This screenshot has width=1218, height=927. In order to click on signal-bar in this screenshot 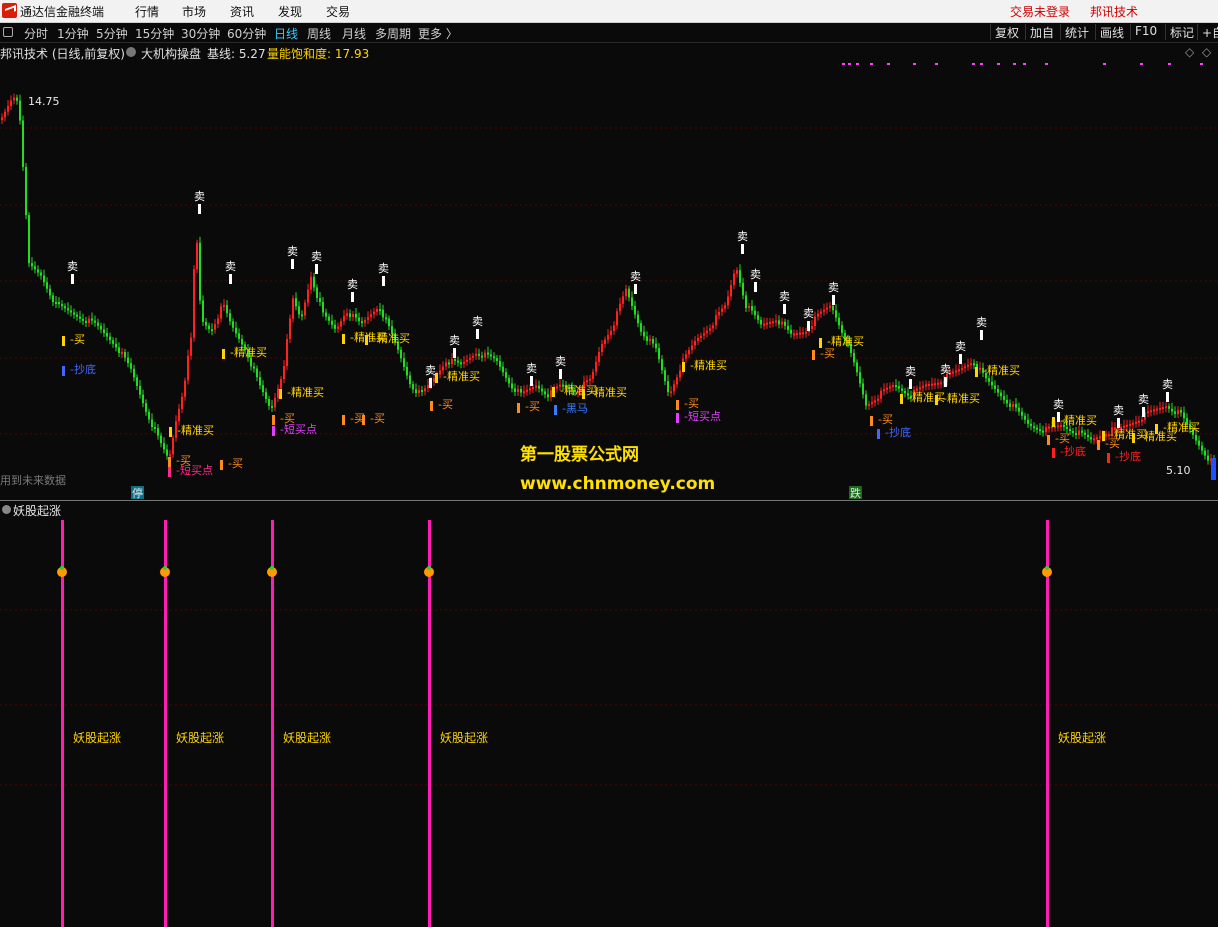, I will do `click(429, 723)`.